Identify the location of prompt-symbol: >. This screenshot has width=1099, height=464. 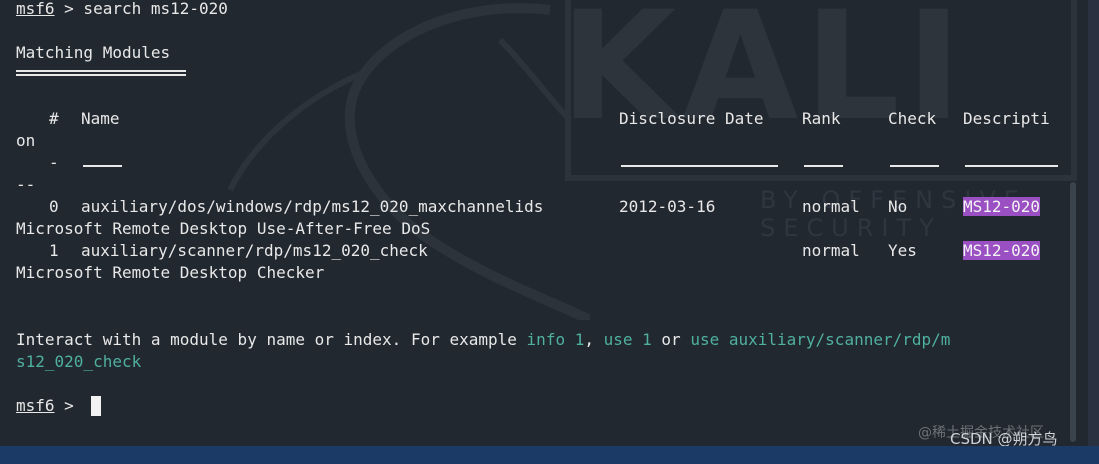
(69, 405).